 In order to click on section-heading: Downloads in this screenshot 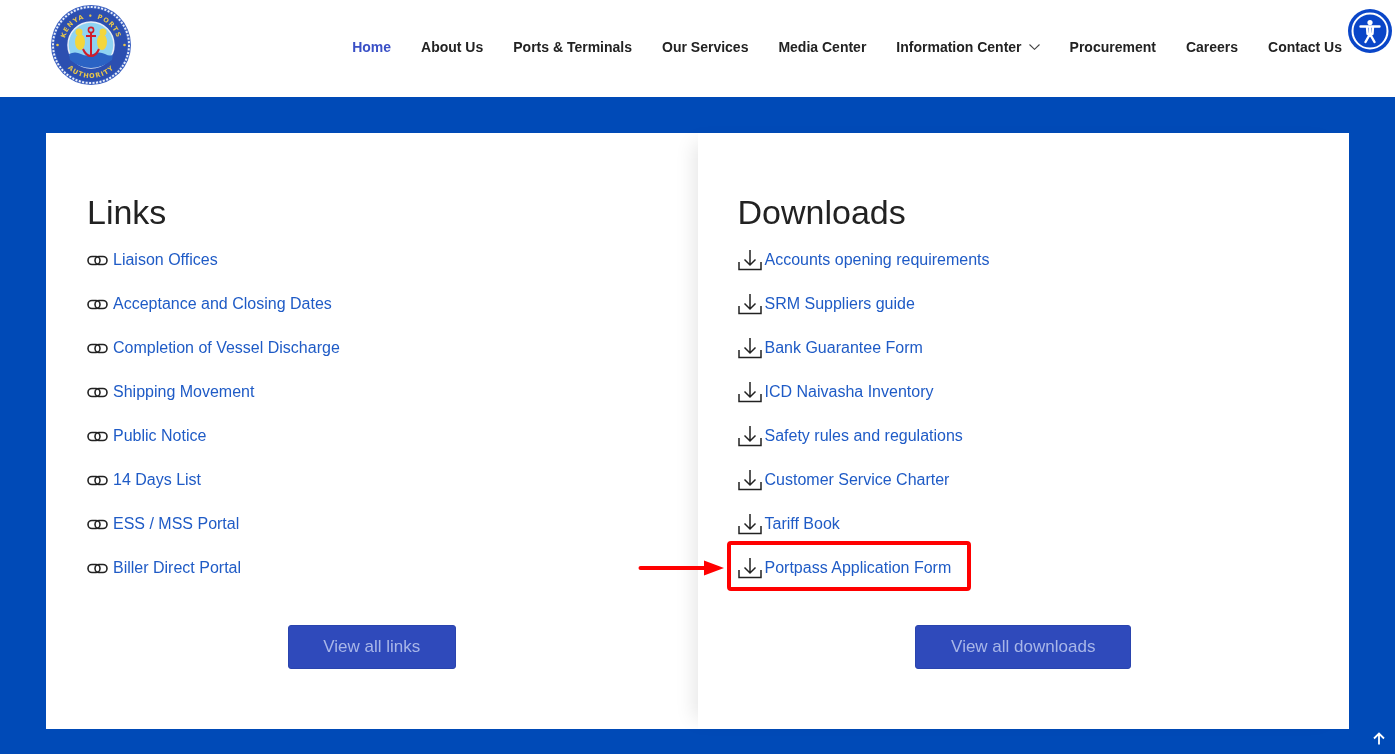, I will do `click(821, 212)`.